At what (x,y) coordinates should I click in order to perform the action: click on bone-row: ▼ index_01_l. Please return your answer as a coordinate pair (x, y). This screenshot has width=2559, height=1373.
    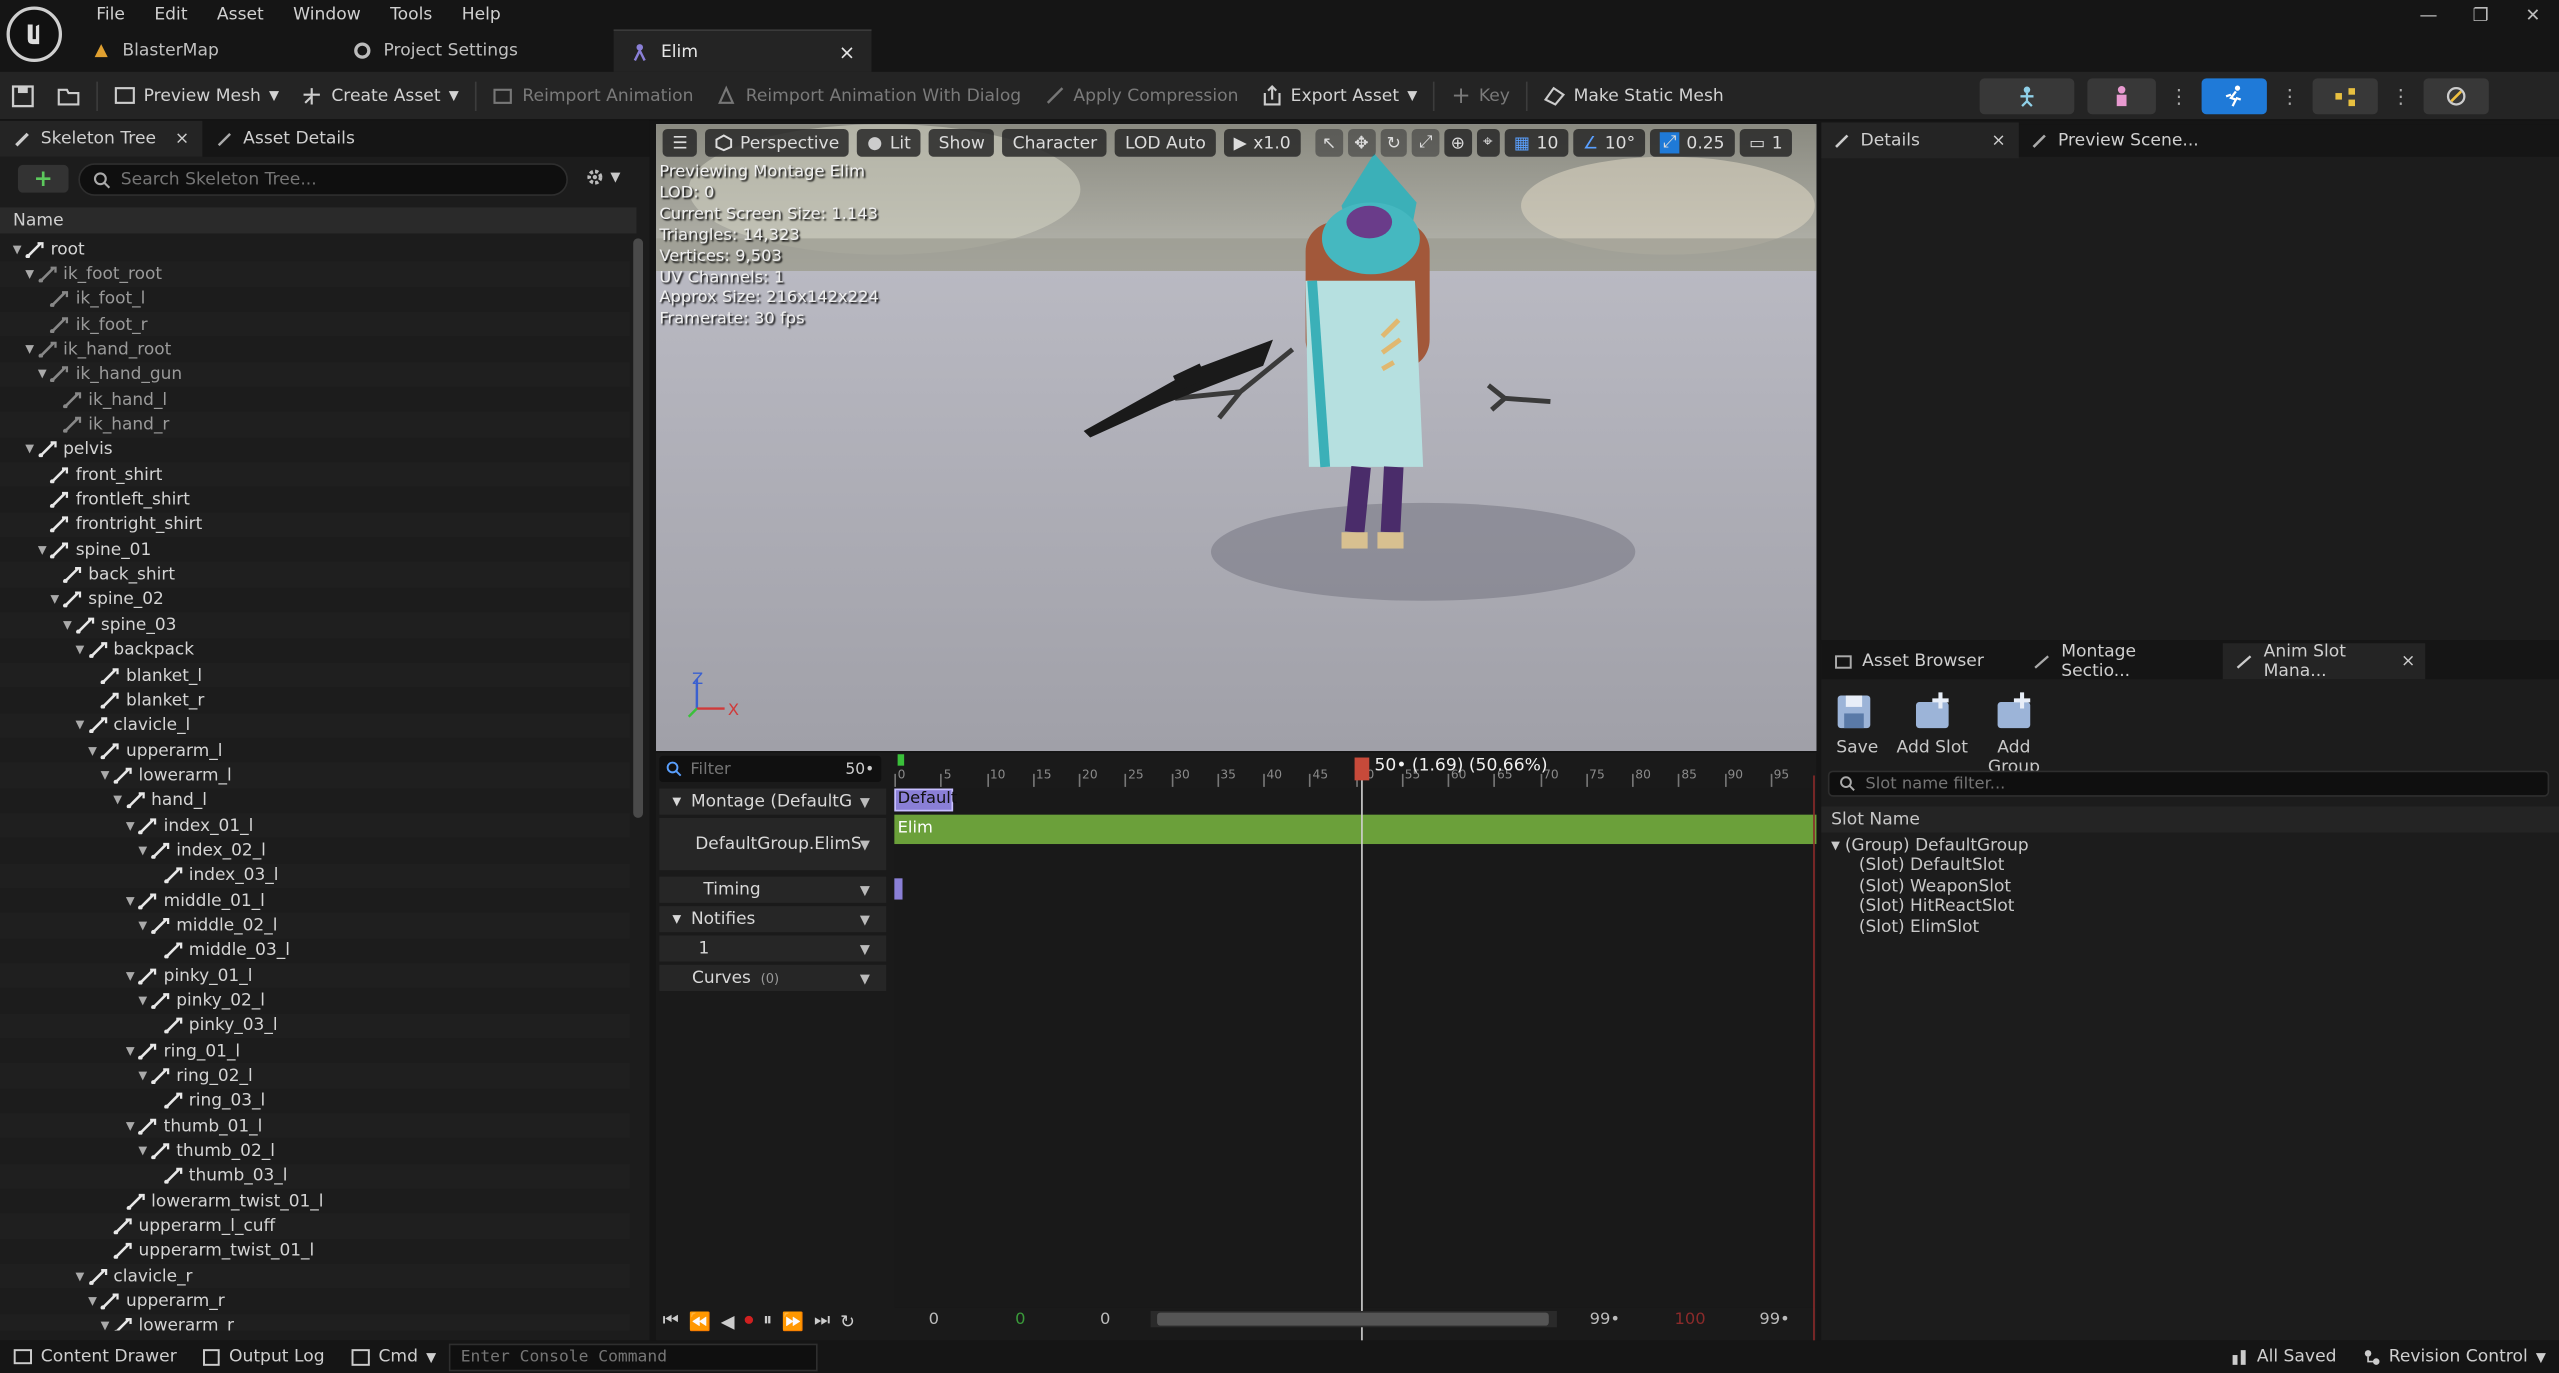
    Looking at the image, I should click on (315, 825).